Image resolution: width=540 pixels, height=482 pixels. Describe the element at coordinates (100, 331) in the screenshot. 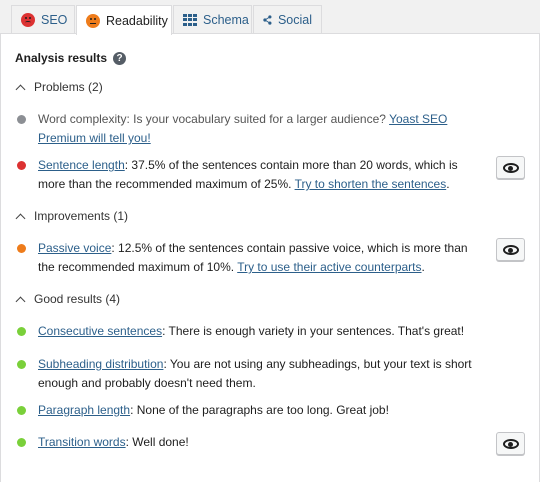

I see `consecutive-sentences-link: Consecutive sentences` at that location.